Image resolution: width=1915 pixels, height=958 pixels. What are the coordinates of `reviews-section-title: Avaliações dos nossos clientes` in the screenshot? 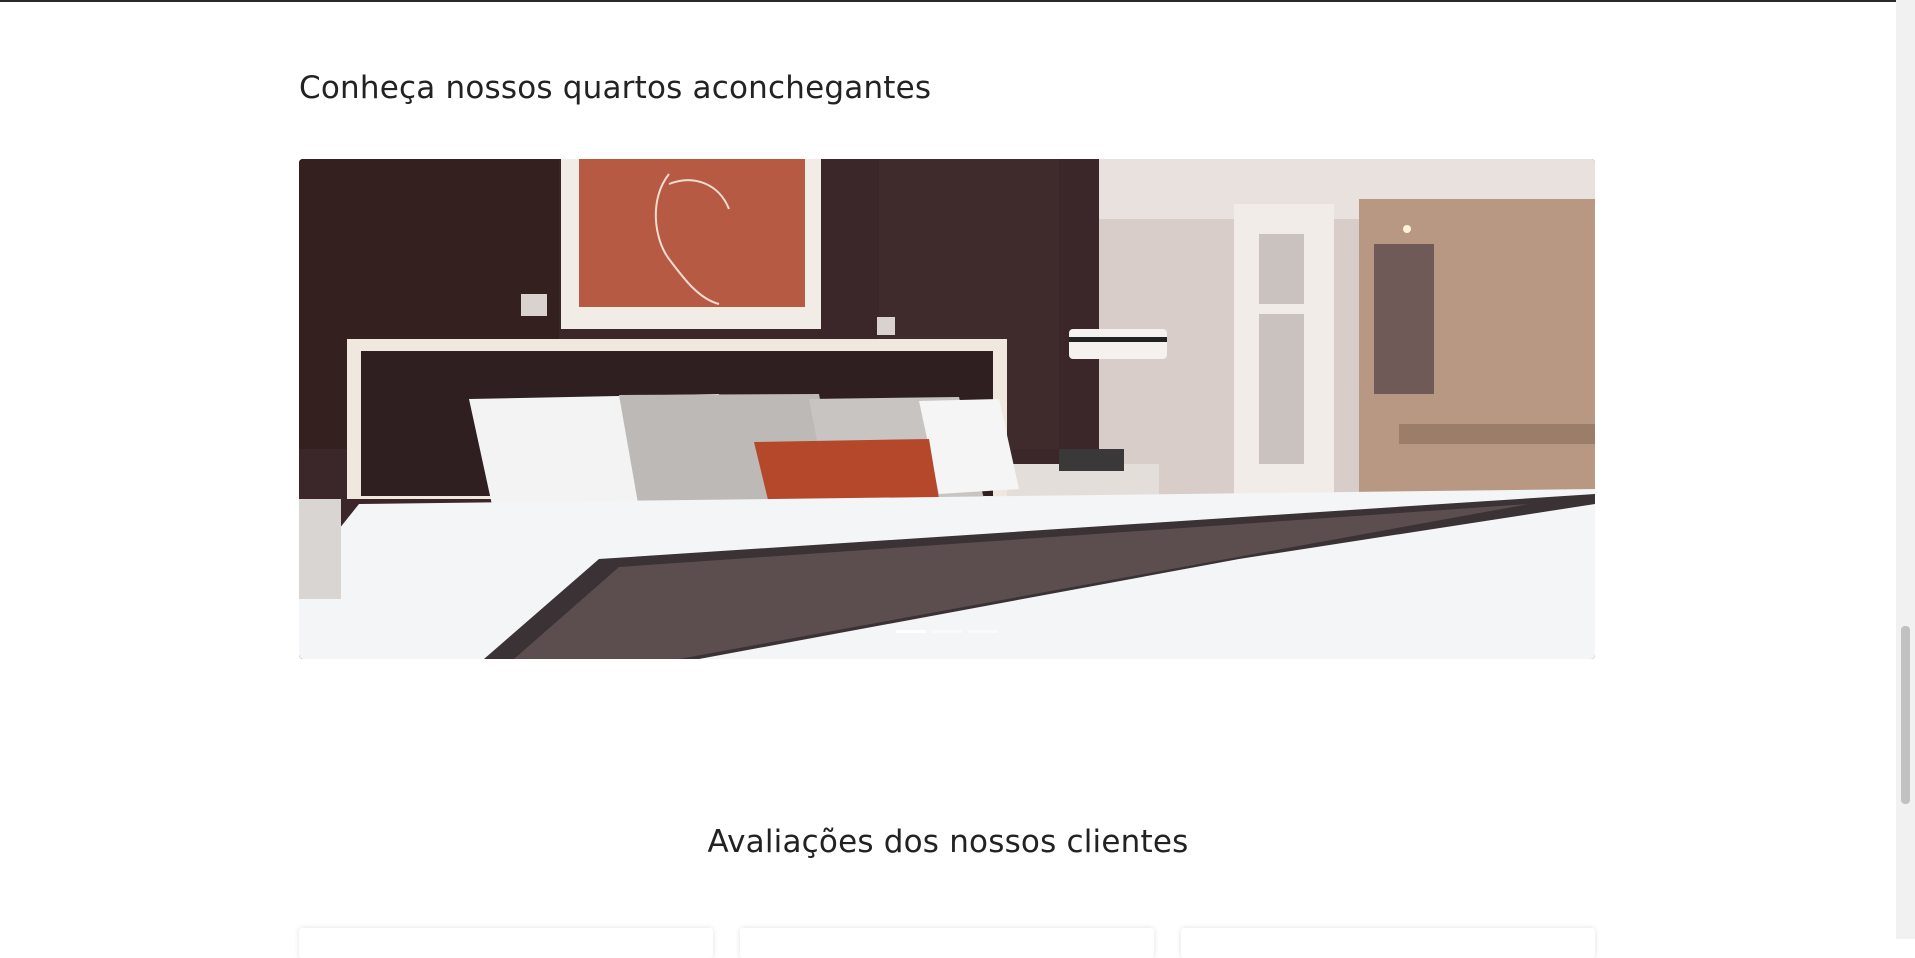 It's located at (948, 842).